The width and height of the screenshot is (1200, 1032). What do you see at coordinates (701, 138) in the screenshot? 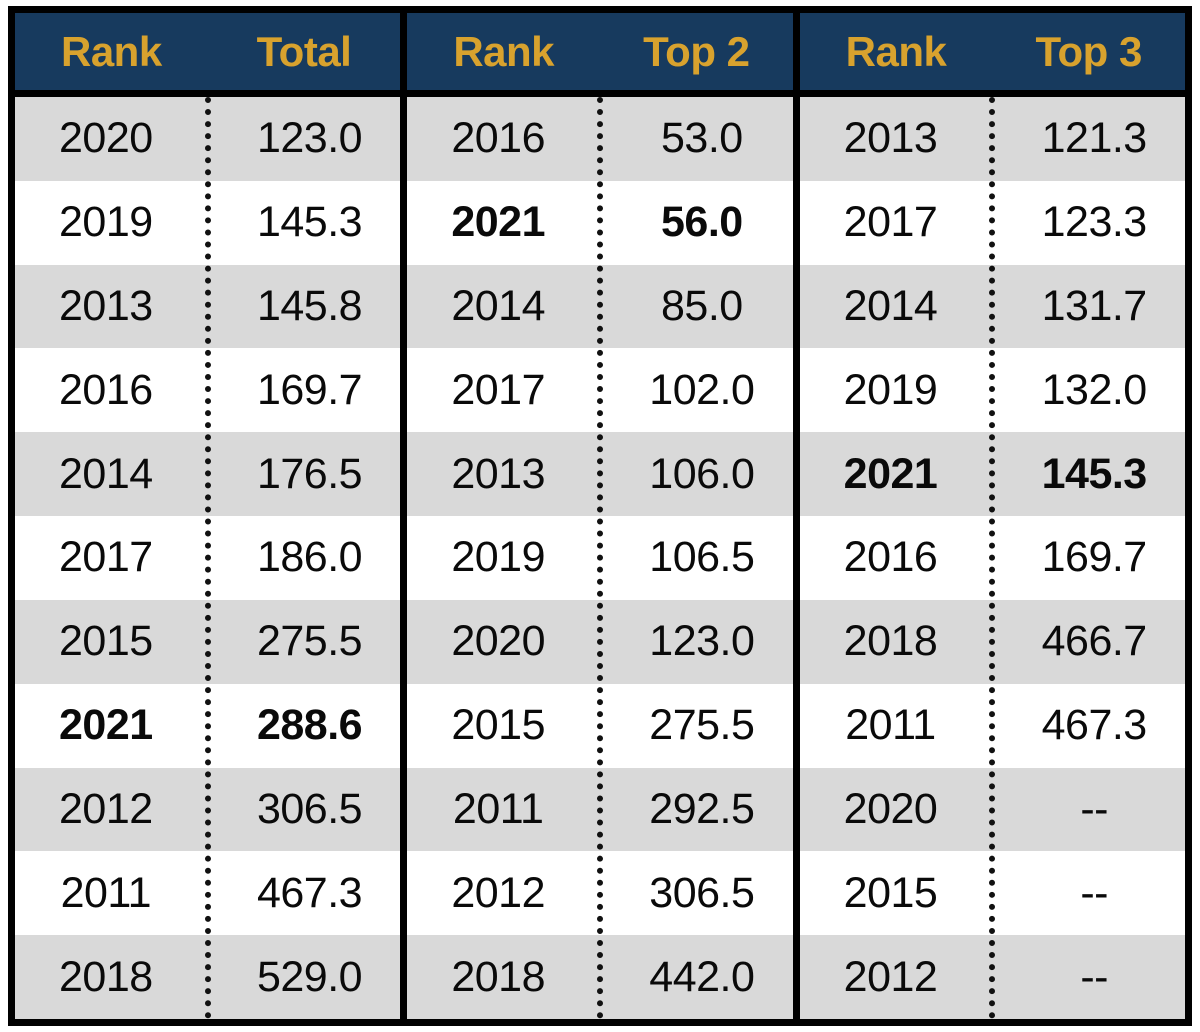
I see `cell-value: 53.0` at bounding box center [701, 138].